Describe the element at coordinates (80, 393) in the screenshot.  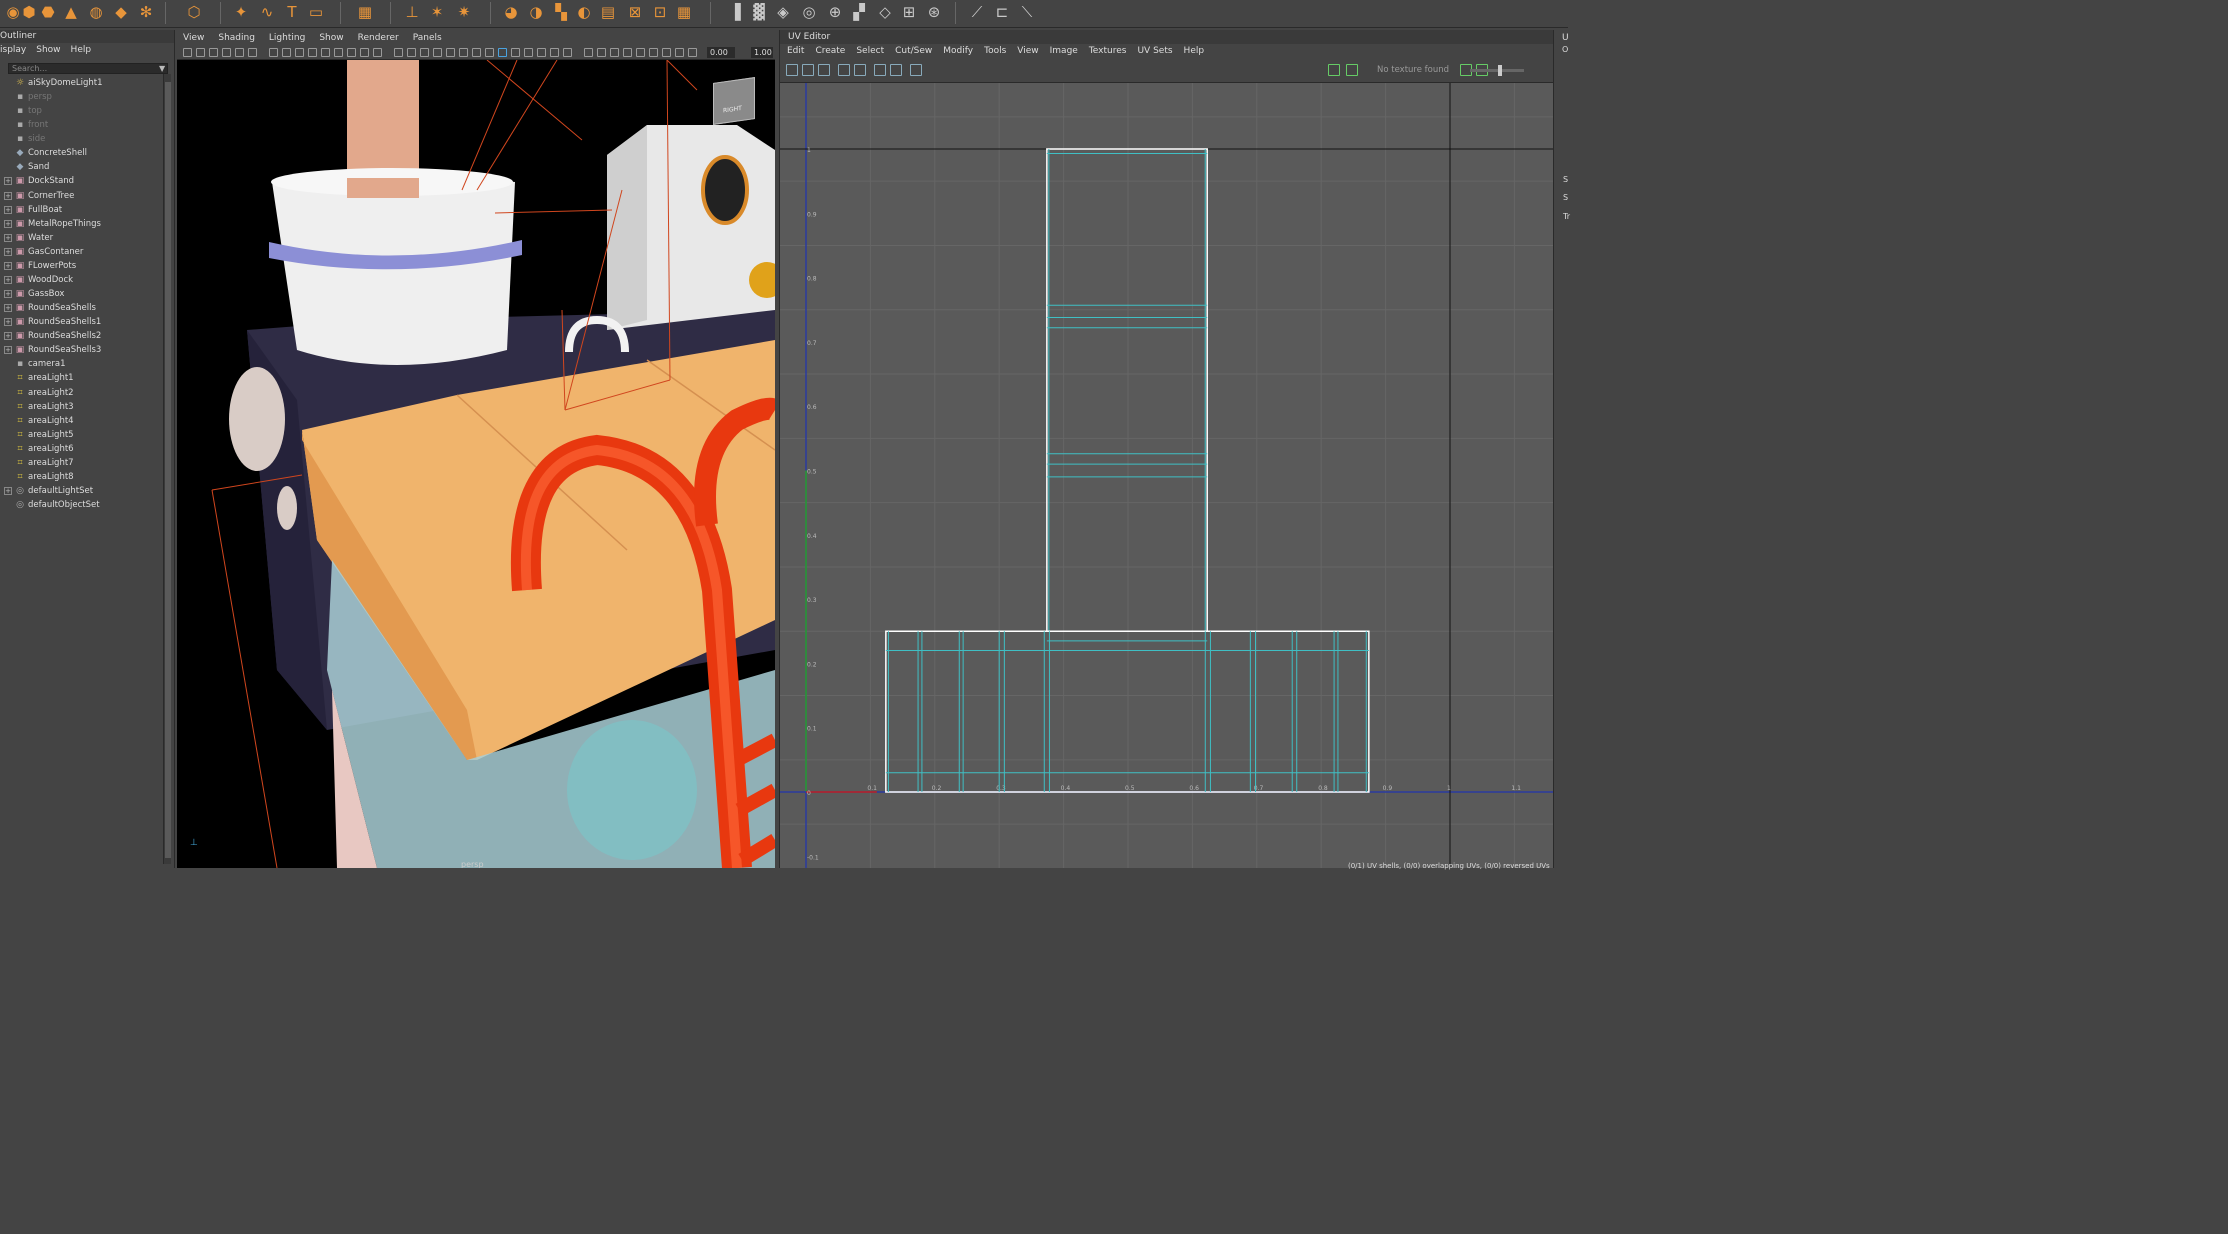
I see `outliner-item: ⌗ areaLight2` at that location.